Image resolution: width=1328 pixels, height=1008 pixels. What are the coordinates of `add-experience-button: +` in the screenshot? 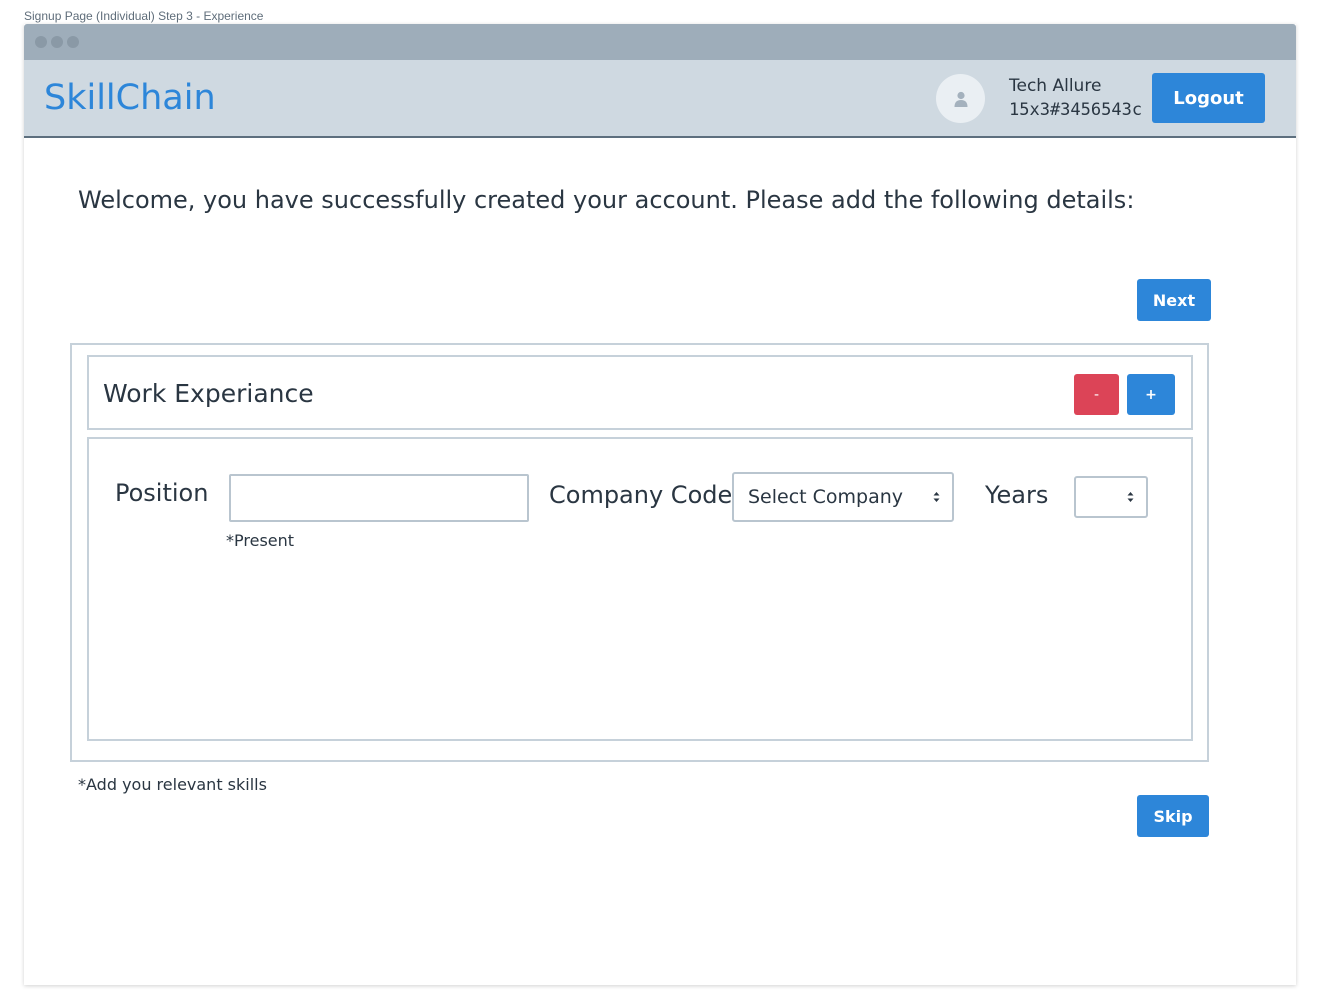 It's located at (1151, 394).